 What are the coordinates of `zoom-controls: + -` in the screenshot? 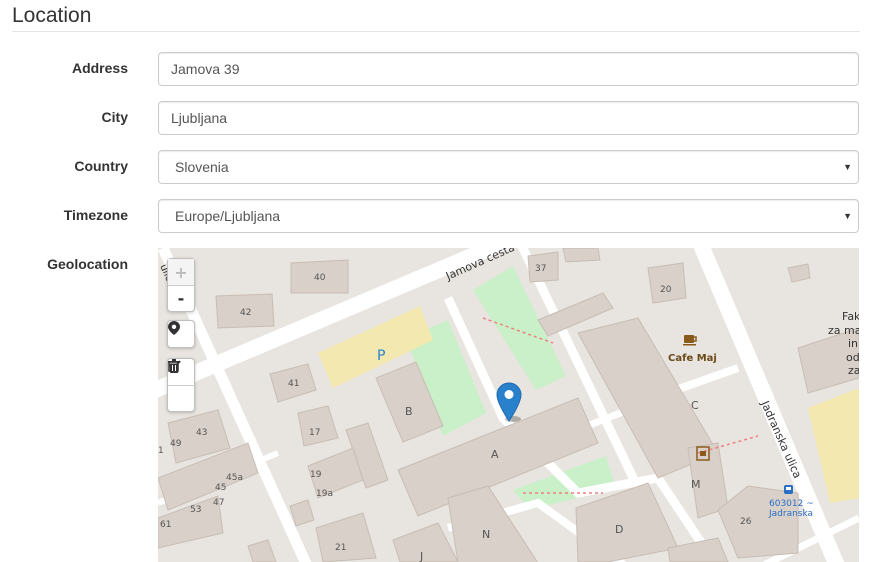 It's located at (181, 285).